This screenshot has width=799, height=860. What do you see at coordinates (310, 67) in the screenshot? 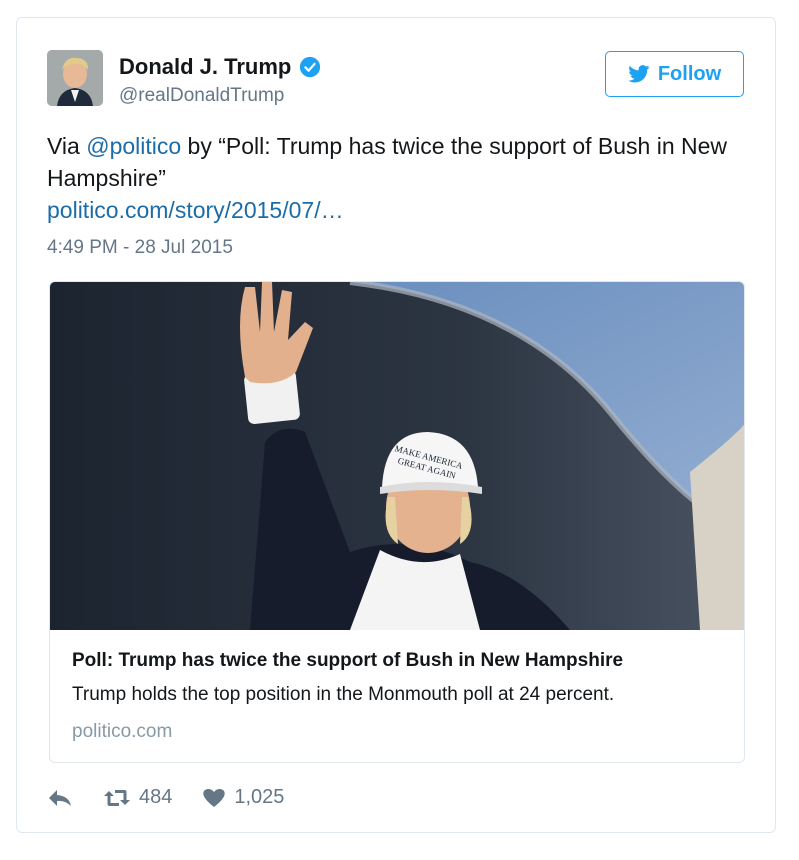
I see `verified-badge-icon` at bounding box center [310, 67].